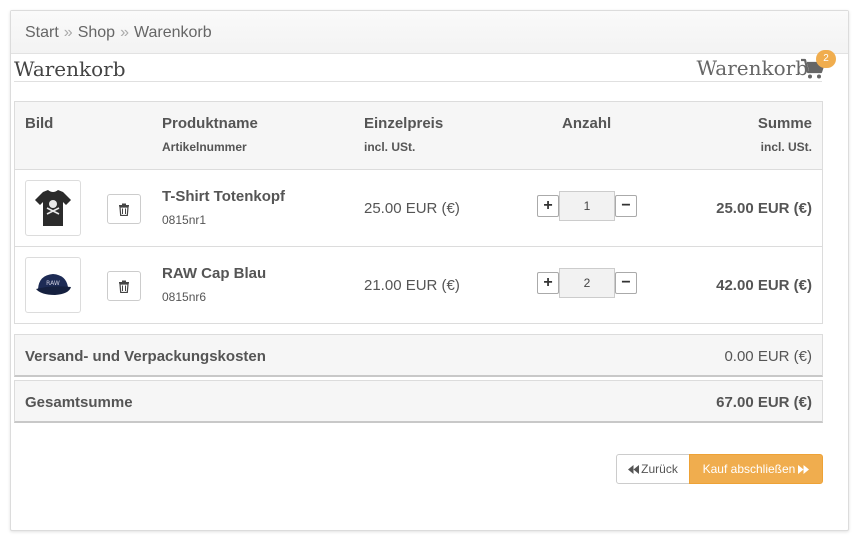  I want to click on quantity-stepper: + 1 −, so click(587, 206).